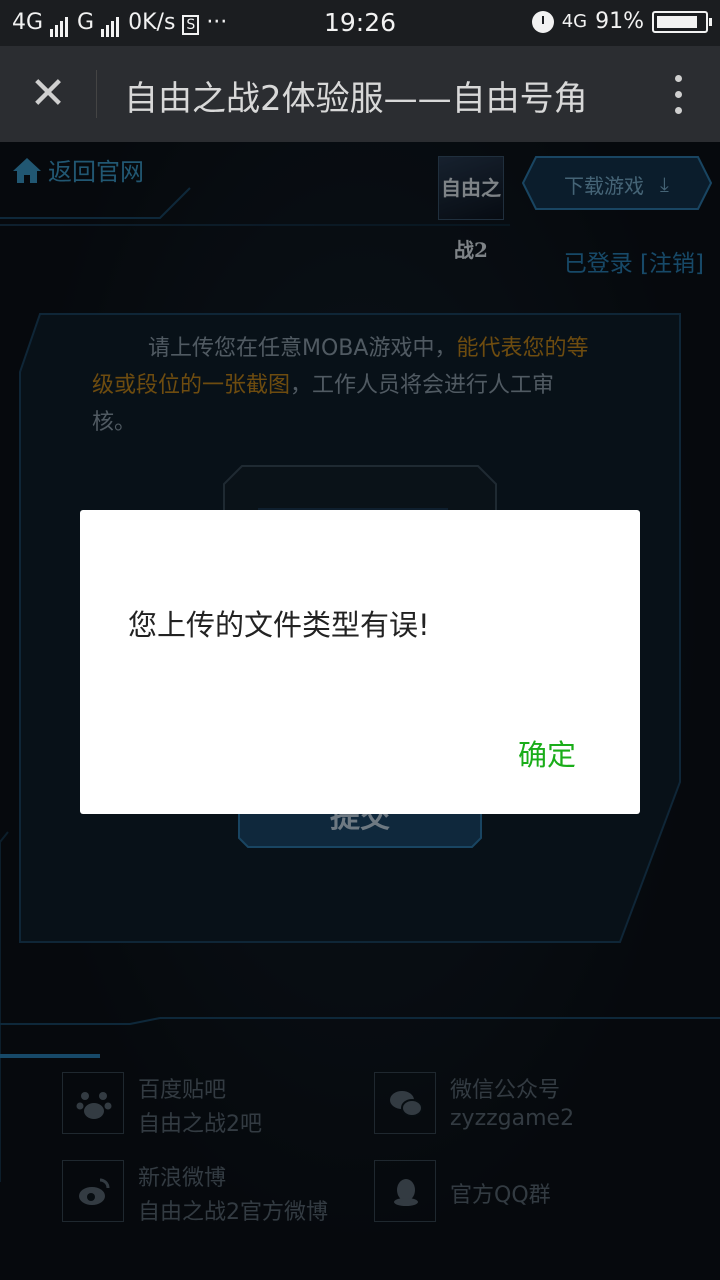  Describe the element at coordinates (360, 23) in the screenshot. I see `status-bar: 4G G 0K/s S ··· 19:26 4G 91%` at that location.